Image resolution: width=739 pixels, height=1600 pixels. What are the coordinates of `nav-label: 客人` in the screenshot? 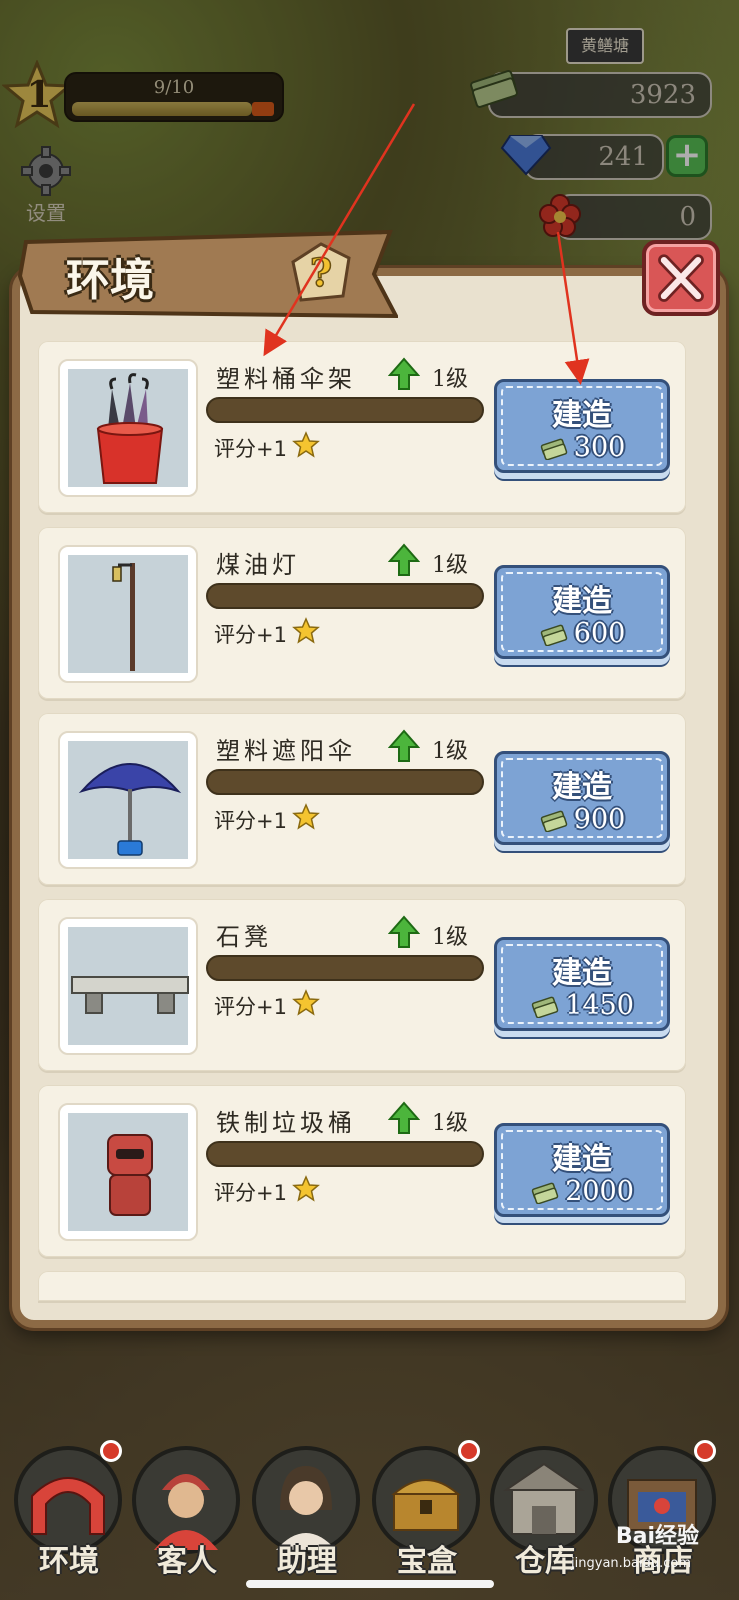 It's located at (187, 1561).